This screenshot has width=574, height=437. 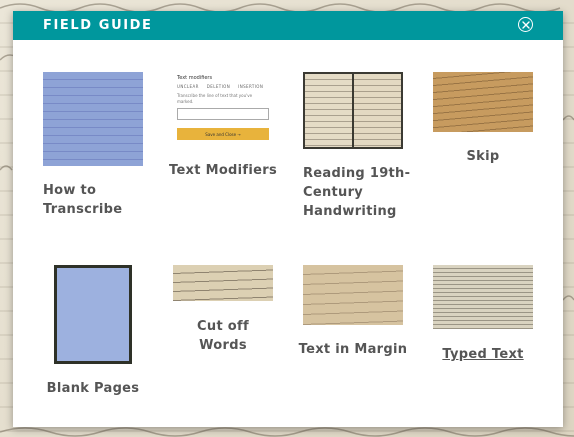 What do you see at coordinates (220, 86) in the screenshot?
I see `thumb-modifiers-tabs: UNCLEAR DELETION INSERTION` at bounding box center [220, 86].